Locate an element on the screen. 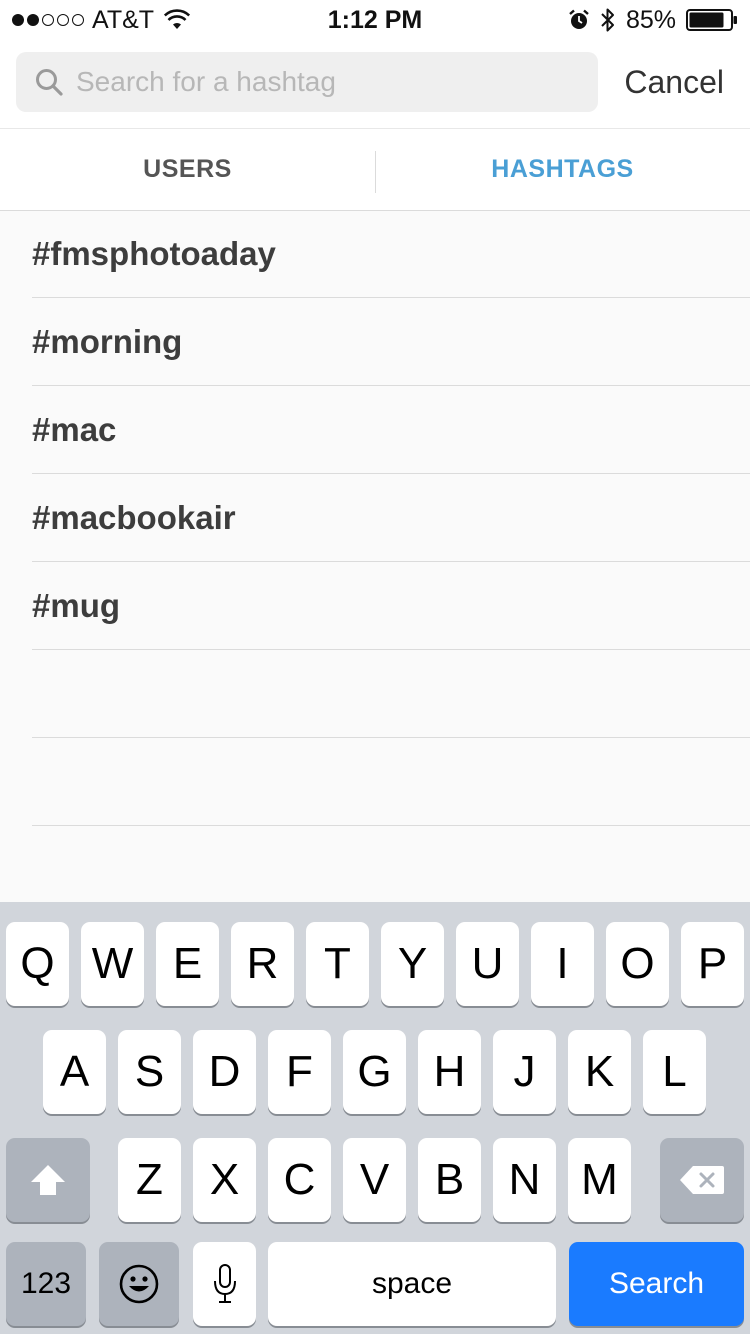 This screenshot has height=1334, width=750. key-b: B is located at coordinates (449, 1180).